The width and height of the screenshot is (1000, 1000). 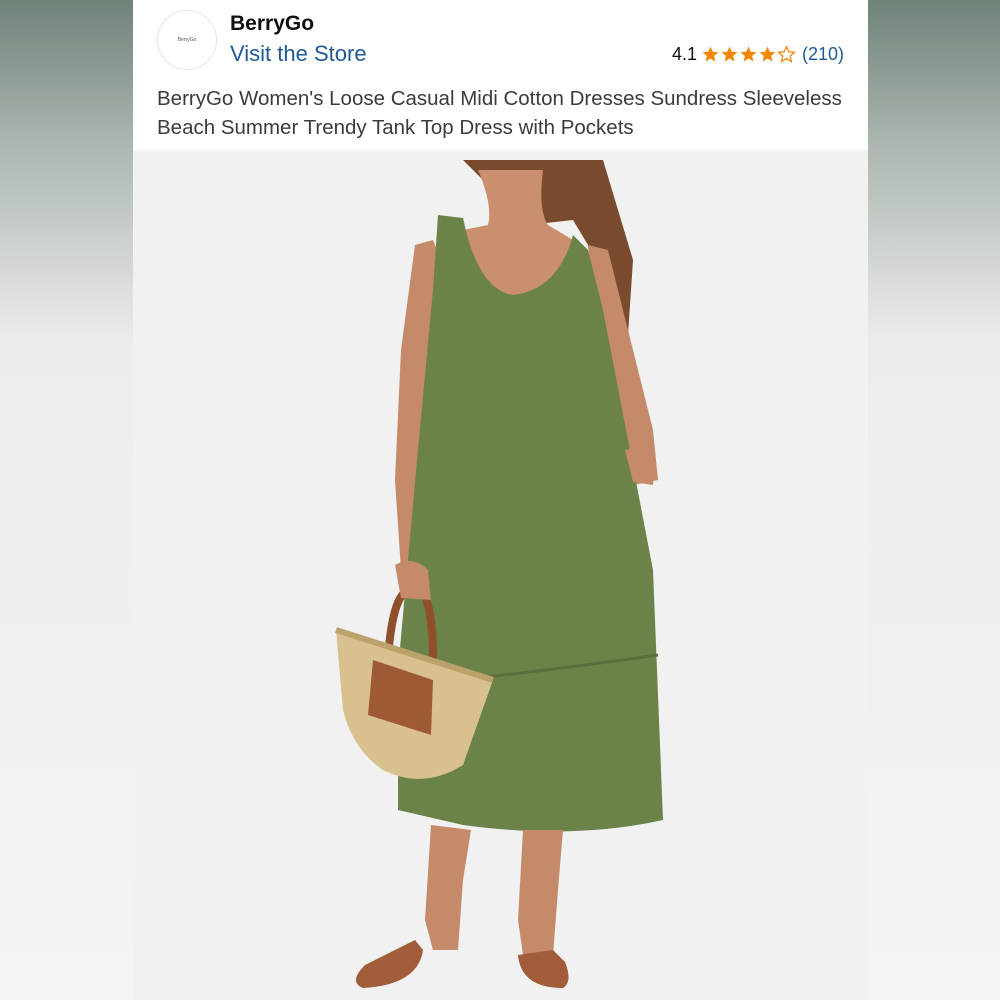 I want to click on star-rating, so click(x=748, y=54).